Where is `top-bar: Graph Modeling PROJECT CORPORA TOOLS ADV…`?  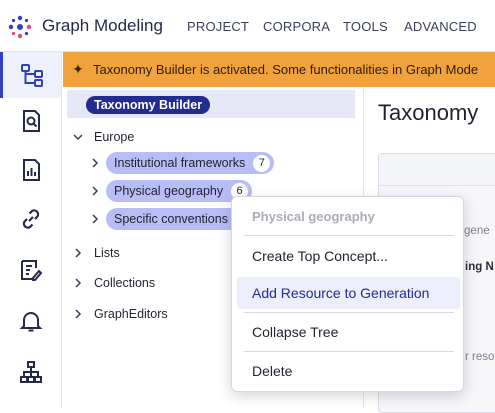
top-bar: Graph Modeling PROJECT CORPORA TOOLS ADV… is located at coordinates (247, 26).